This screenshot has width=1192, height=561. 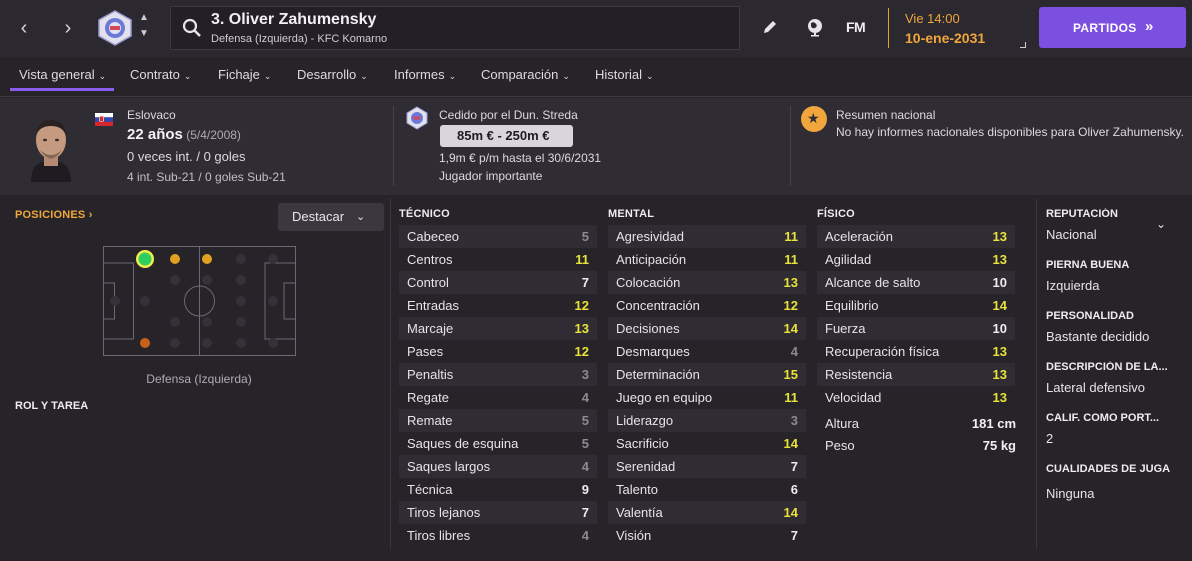 What do you see at coordinates (707, 259) in the screenshot?
I see `attribute-row: Anticipación 11` at bounding box center [707, 259].